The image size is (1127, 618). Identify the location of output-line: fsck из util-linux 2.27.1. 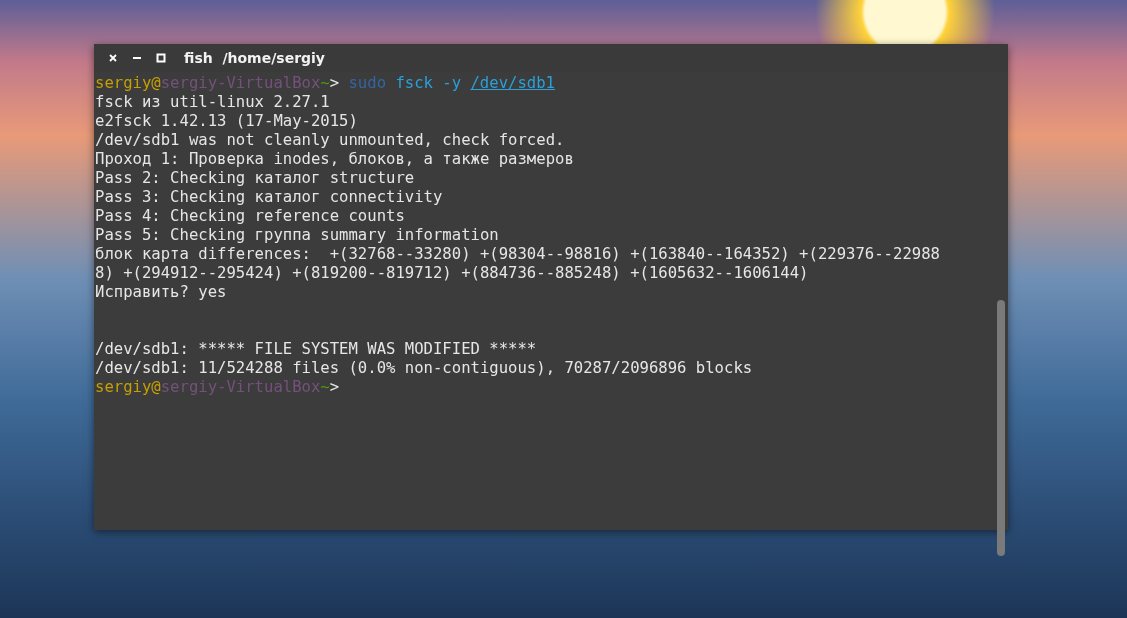
(212, 102).